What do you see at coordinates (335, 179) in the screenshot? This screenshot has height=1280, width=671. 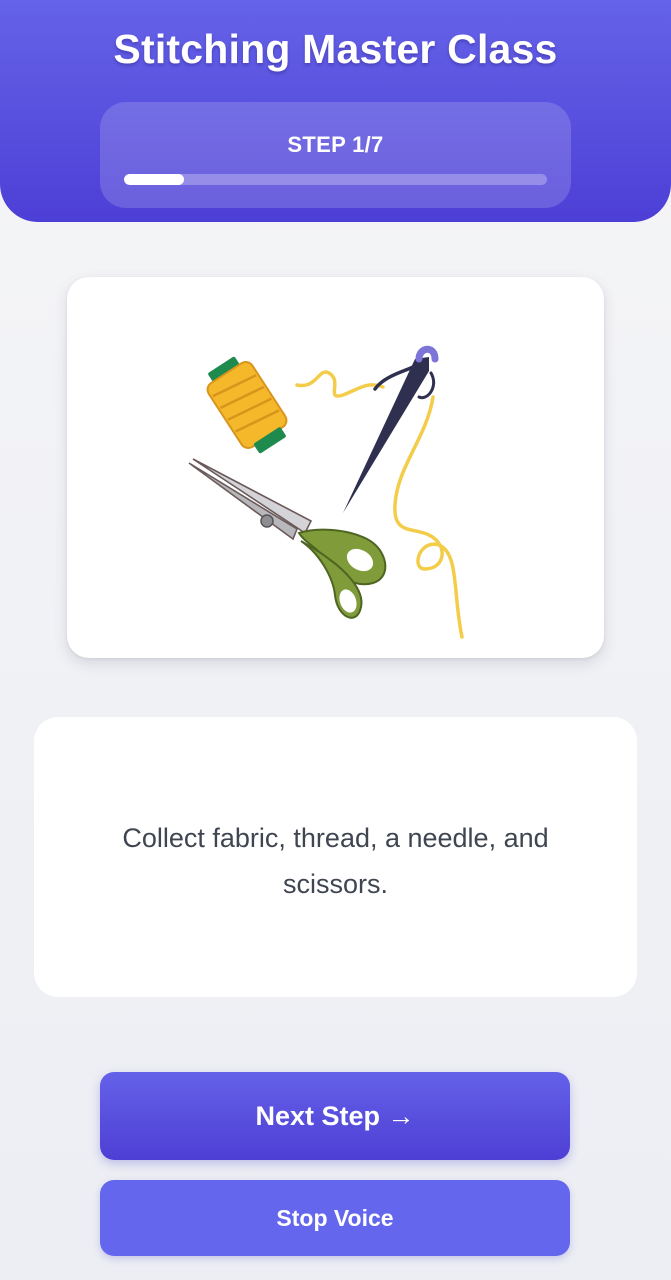 I see `progress-bar` at bounding box center [335, 179].